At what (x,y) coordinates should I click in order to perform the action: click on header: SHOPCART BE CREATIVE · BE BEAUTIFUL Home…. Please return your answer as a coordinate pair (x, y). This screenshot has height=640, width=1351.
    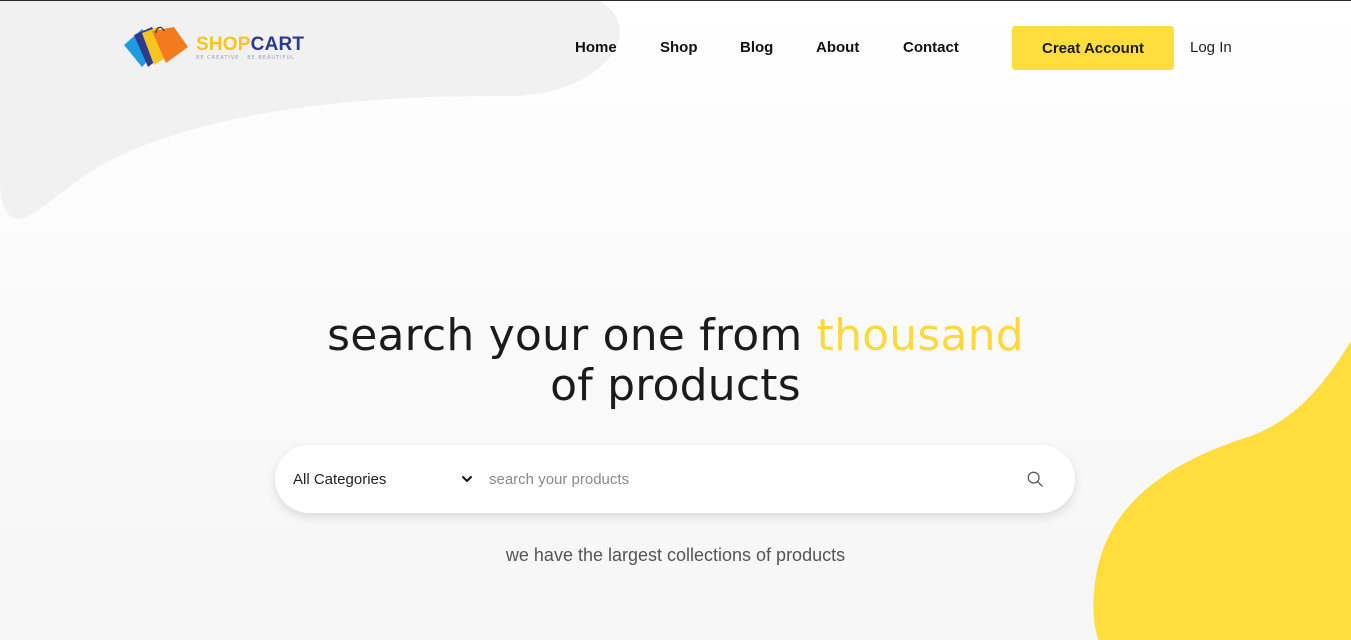
    Looking at the image, I should click on (675, 48).